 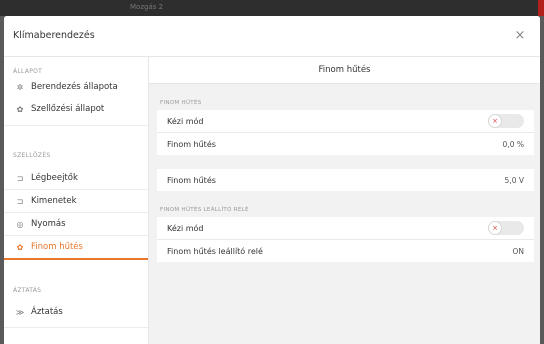 I want to click on group-title-finom-hutes: FINOM HŰTÉS, so click(x=181, y=103).